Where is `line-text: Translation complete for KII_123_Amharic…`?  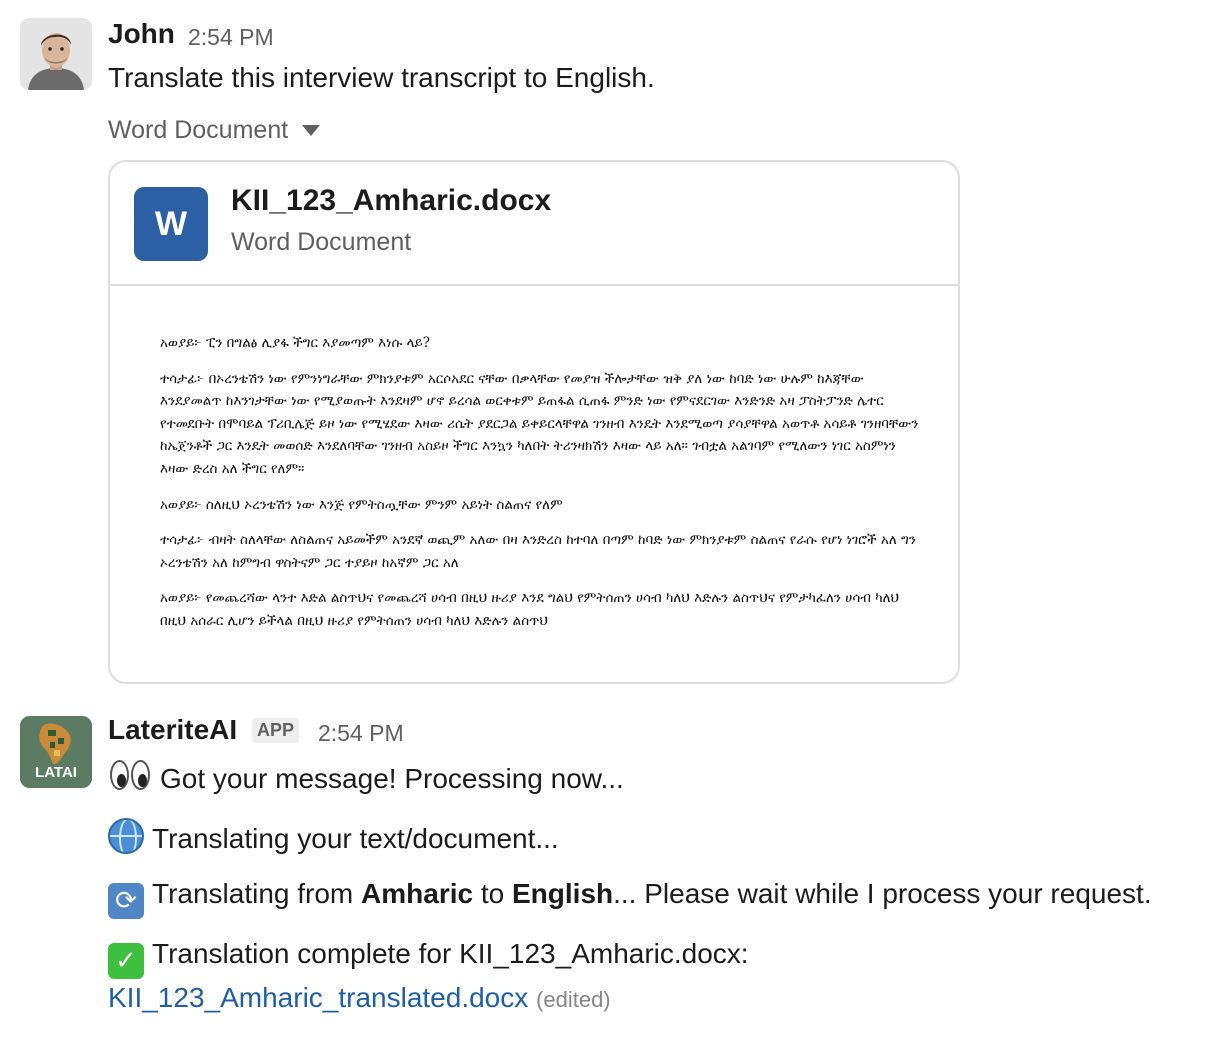
line-text: Translation complete for KII_123_Amharic… is located at coordinates (450, 953).